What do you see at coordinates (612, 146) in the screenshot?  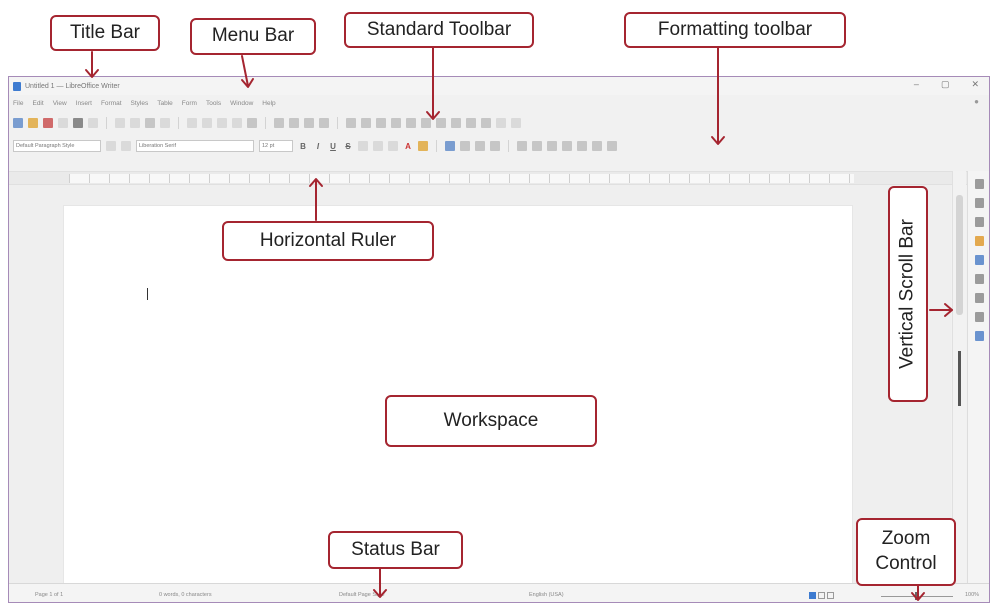 I see `paragraph-spacing-icon` at bounding box center [612, 146].